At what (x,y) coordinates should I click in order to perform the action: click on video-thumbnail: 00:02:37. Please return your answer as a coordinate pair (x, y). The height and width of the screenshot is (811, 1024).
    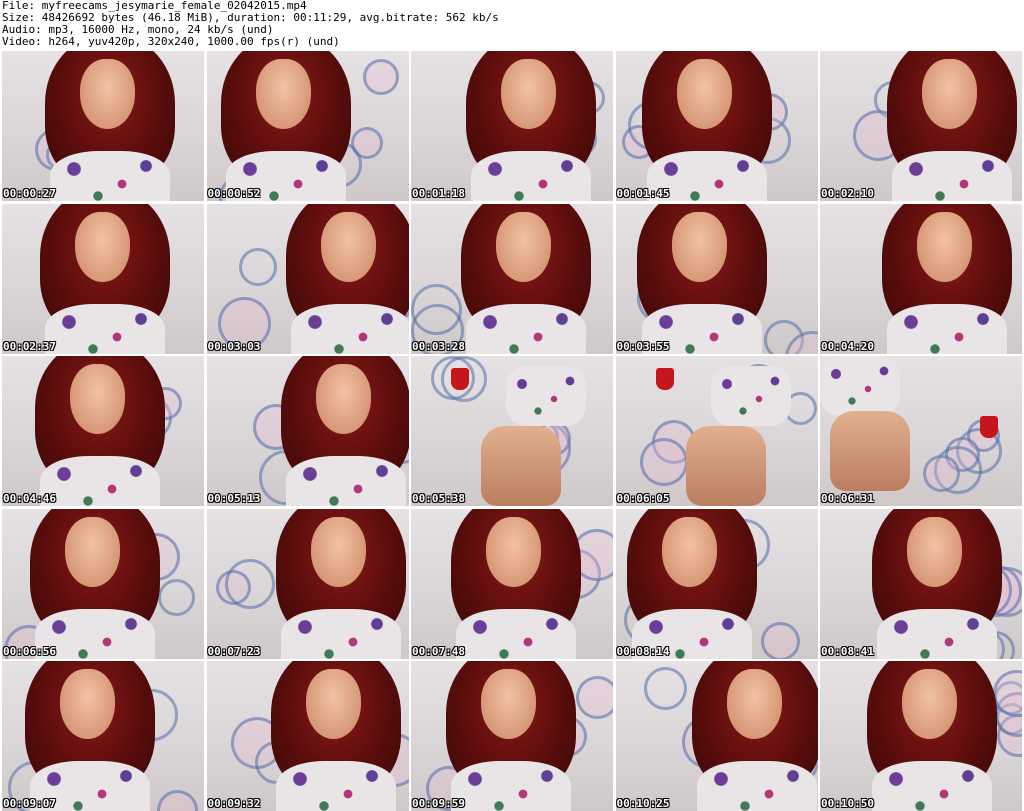
    Looking at the image, I should click on (103, 278).